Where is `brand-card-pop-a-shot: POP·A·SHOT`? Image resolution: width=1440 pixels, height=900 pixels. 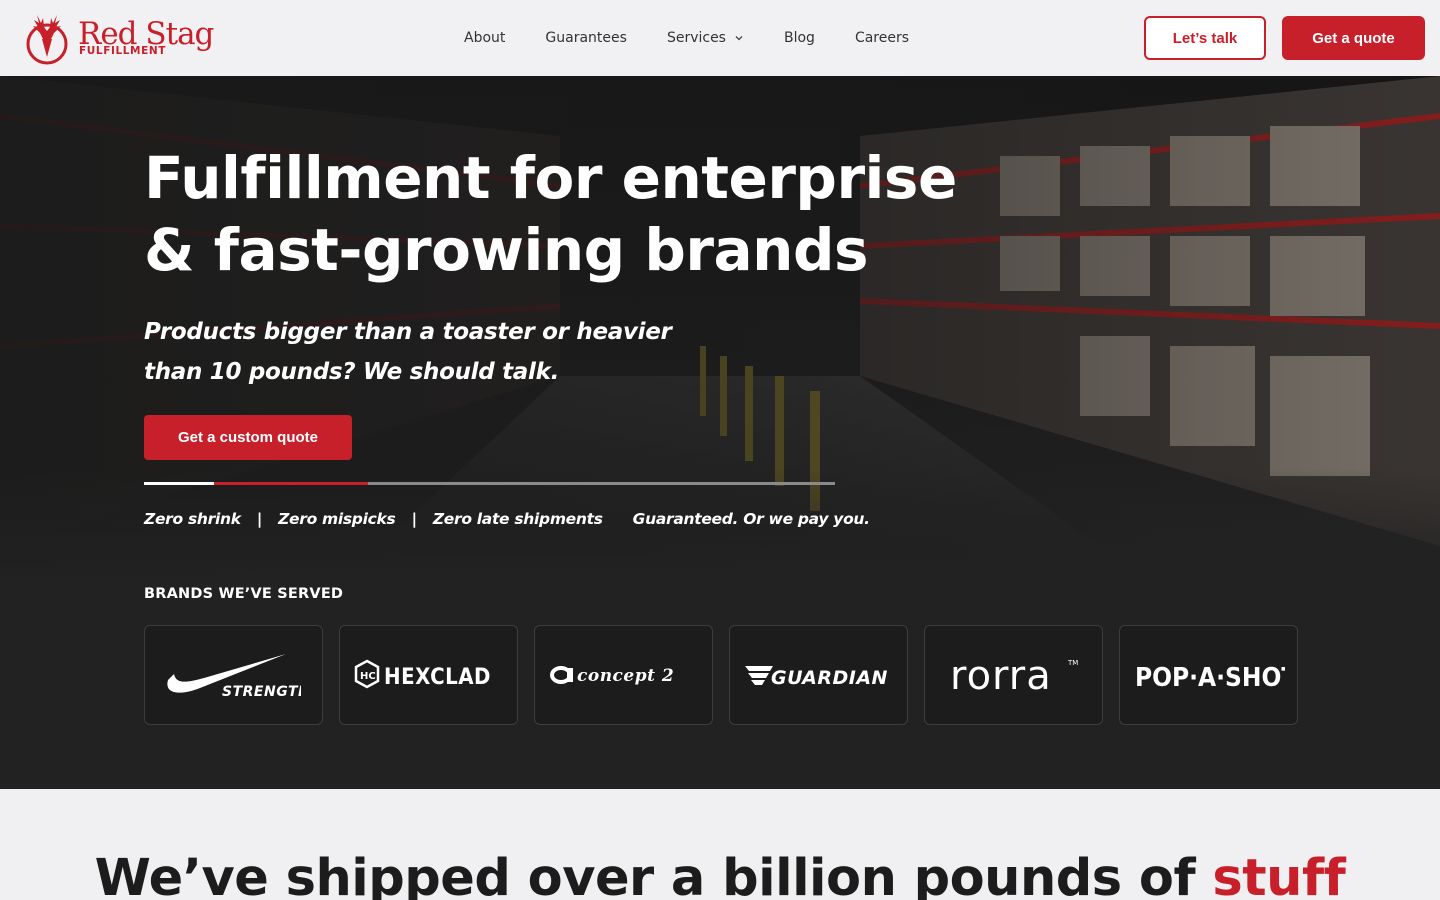
brand-card-pop-a-shot: POP·A·SHOT is located at coordinates (1208, 675).